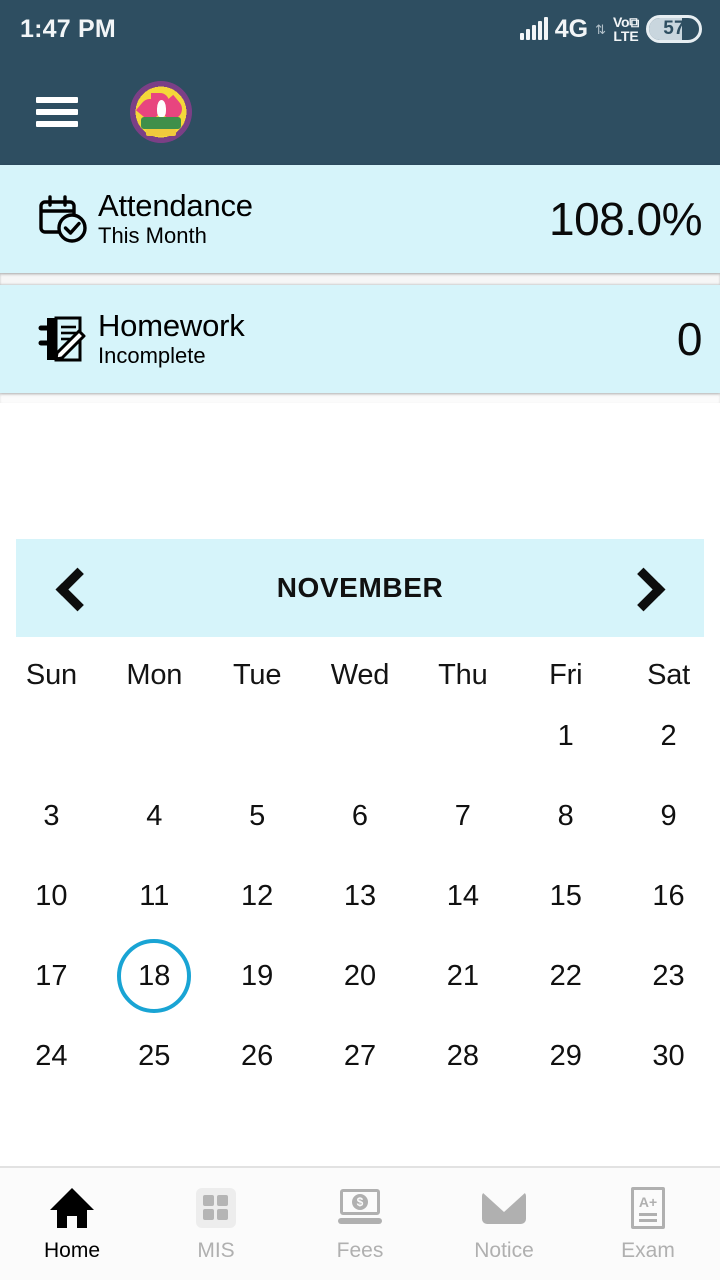 The image size is (720, 1280). I want to click on calendar-day-selected: 18, so click(154, 976).